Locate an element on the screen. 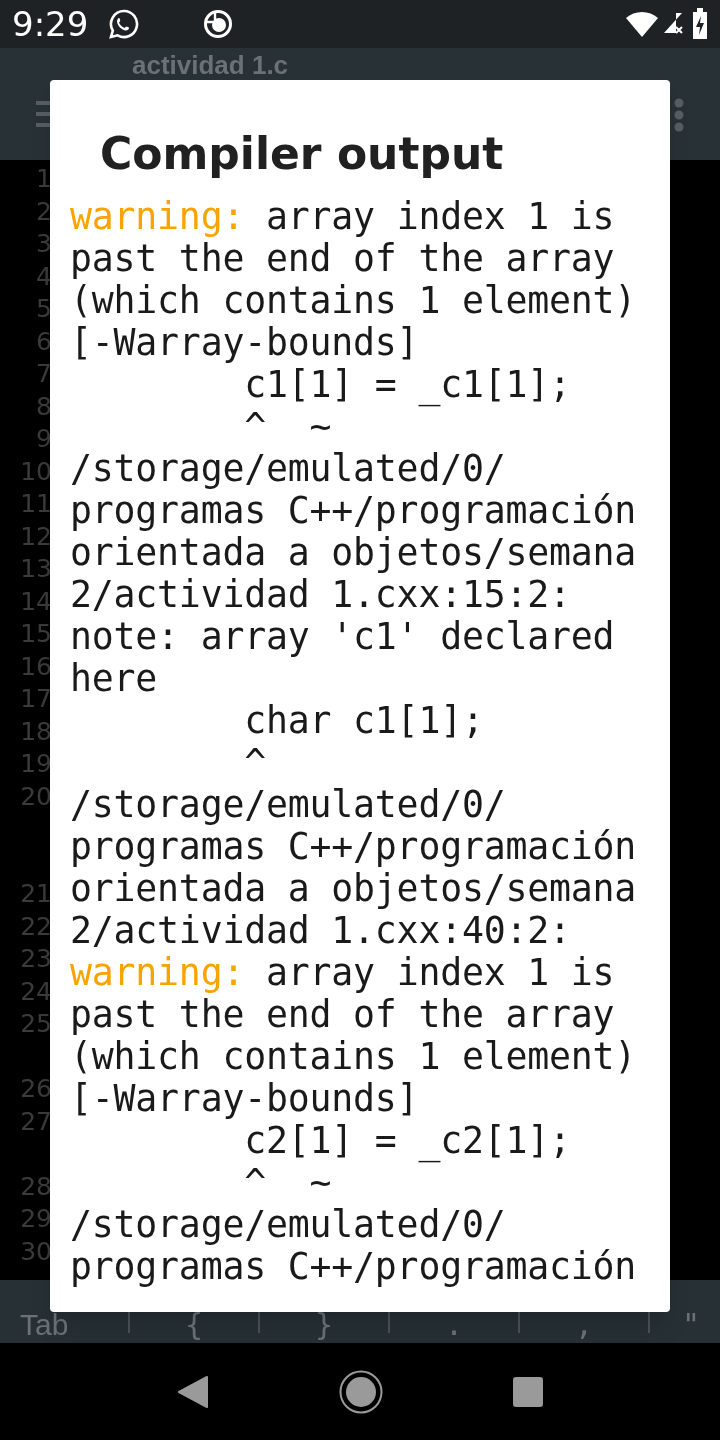  battery-icon is located at coordinates (700, 24).